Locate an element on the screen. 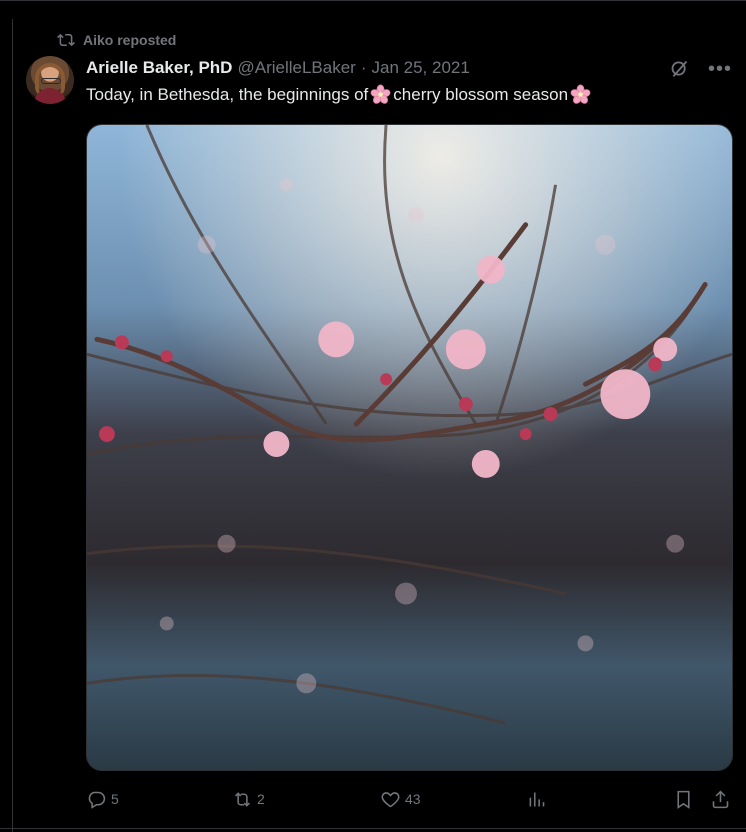 This screenshot has height=832, width=746. analytics-icon is located at coordinates (537, 799).